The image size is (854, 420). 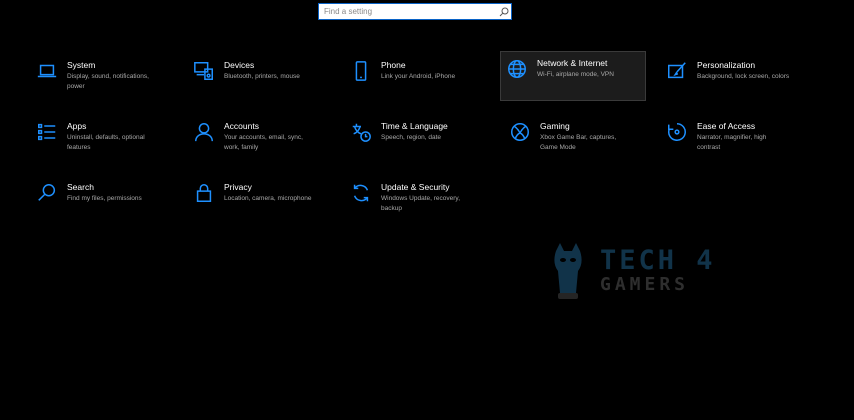 What do you see at coordinates (204, 132) in the screenshot?
I see `person-icon` at bounding box center [204, 132].